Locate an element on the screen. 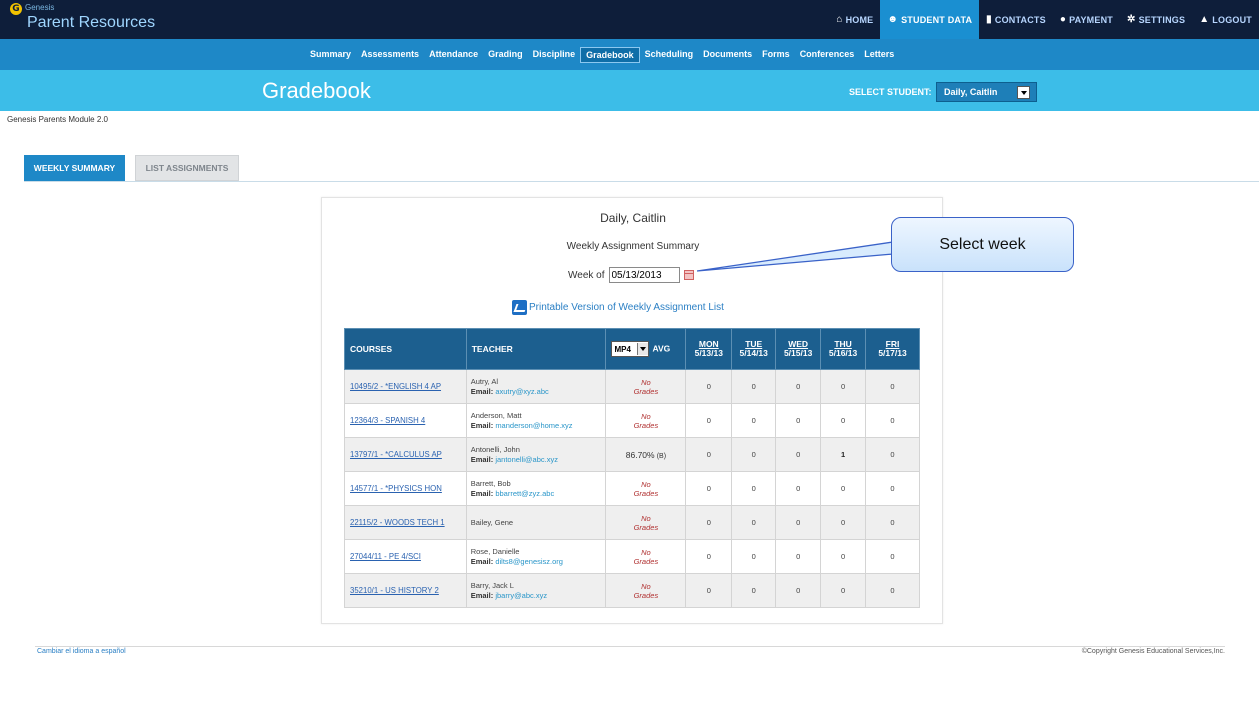  course-link: 12364/3 - SPANISH 4 is located at coordinates (387, 420).